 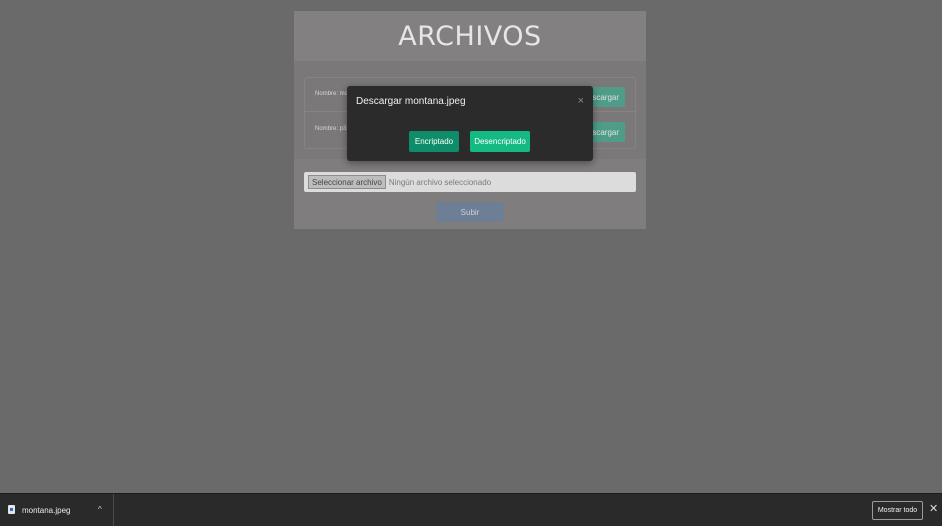 I want to click on modal-title: Descargar montana.jpeg, so click(x=411, y=101).